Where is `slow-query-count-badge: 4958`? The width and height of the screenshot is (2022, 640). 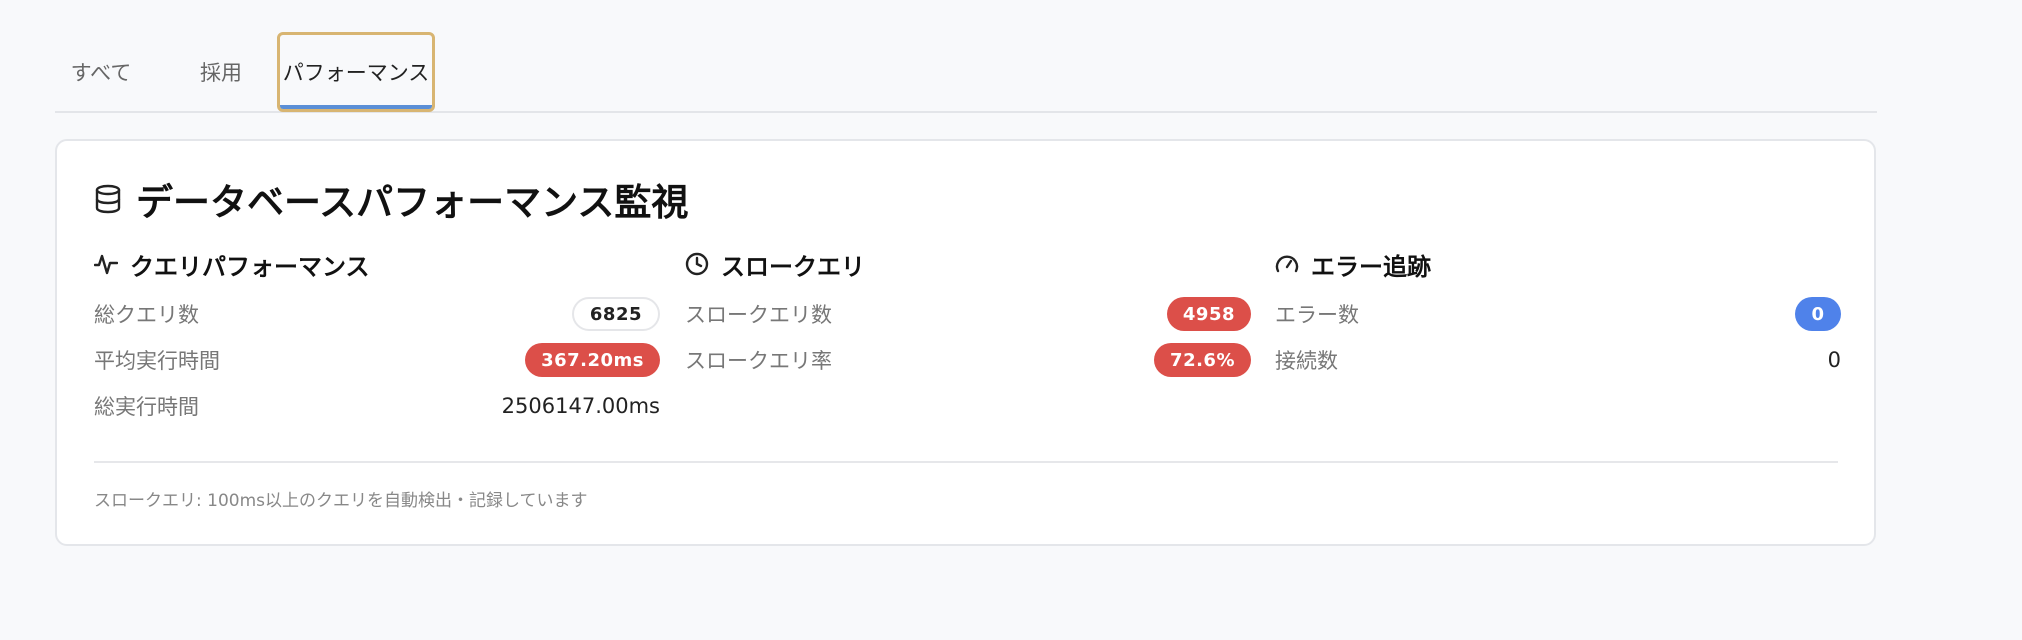
slow-query-count-badge: 4958 is located at coordinates (1208, 314).